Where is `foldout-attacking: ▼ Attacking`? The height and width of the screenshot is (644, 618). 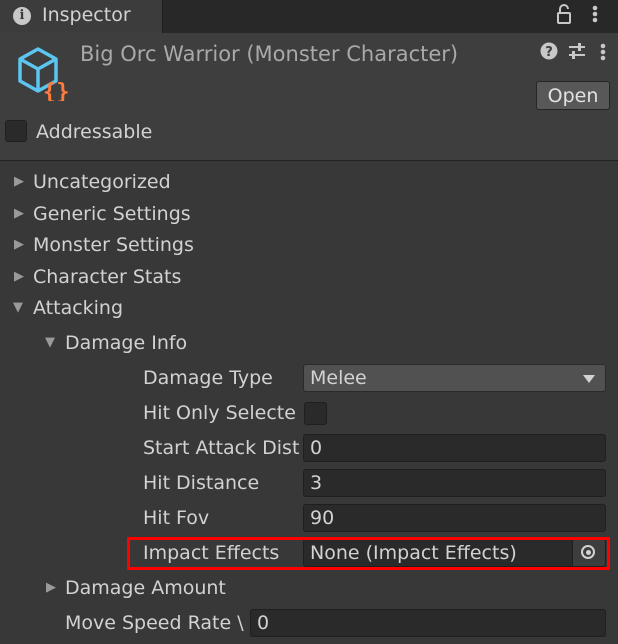
foldout-attacking: ▼ Attacking is located at coordinates (309, 308).